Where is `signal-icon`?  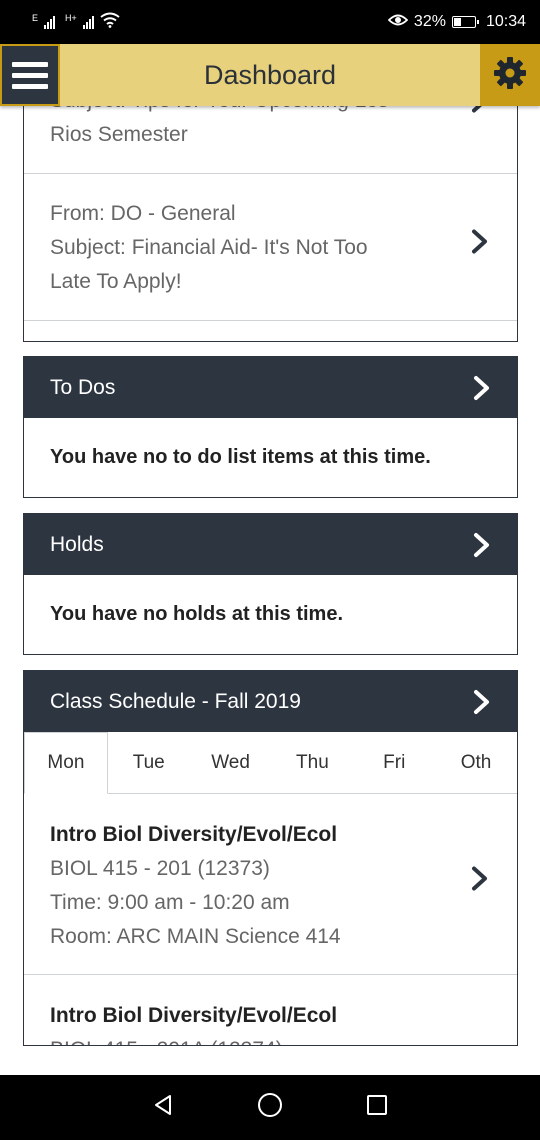
signal-icon is located at coordinates (50, 22).